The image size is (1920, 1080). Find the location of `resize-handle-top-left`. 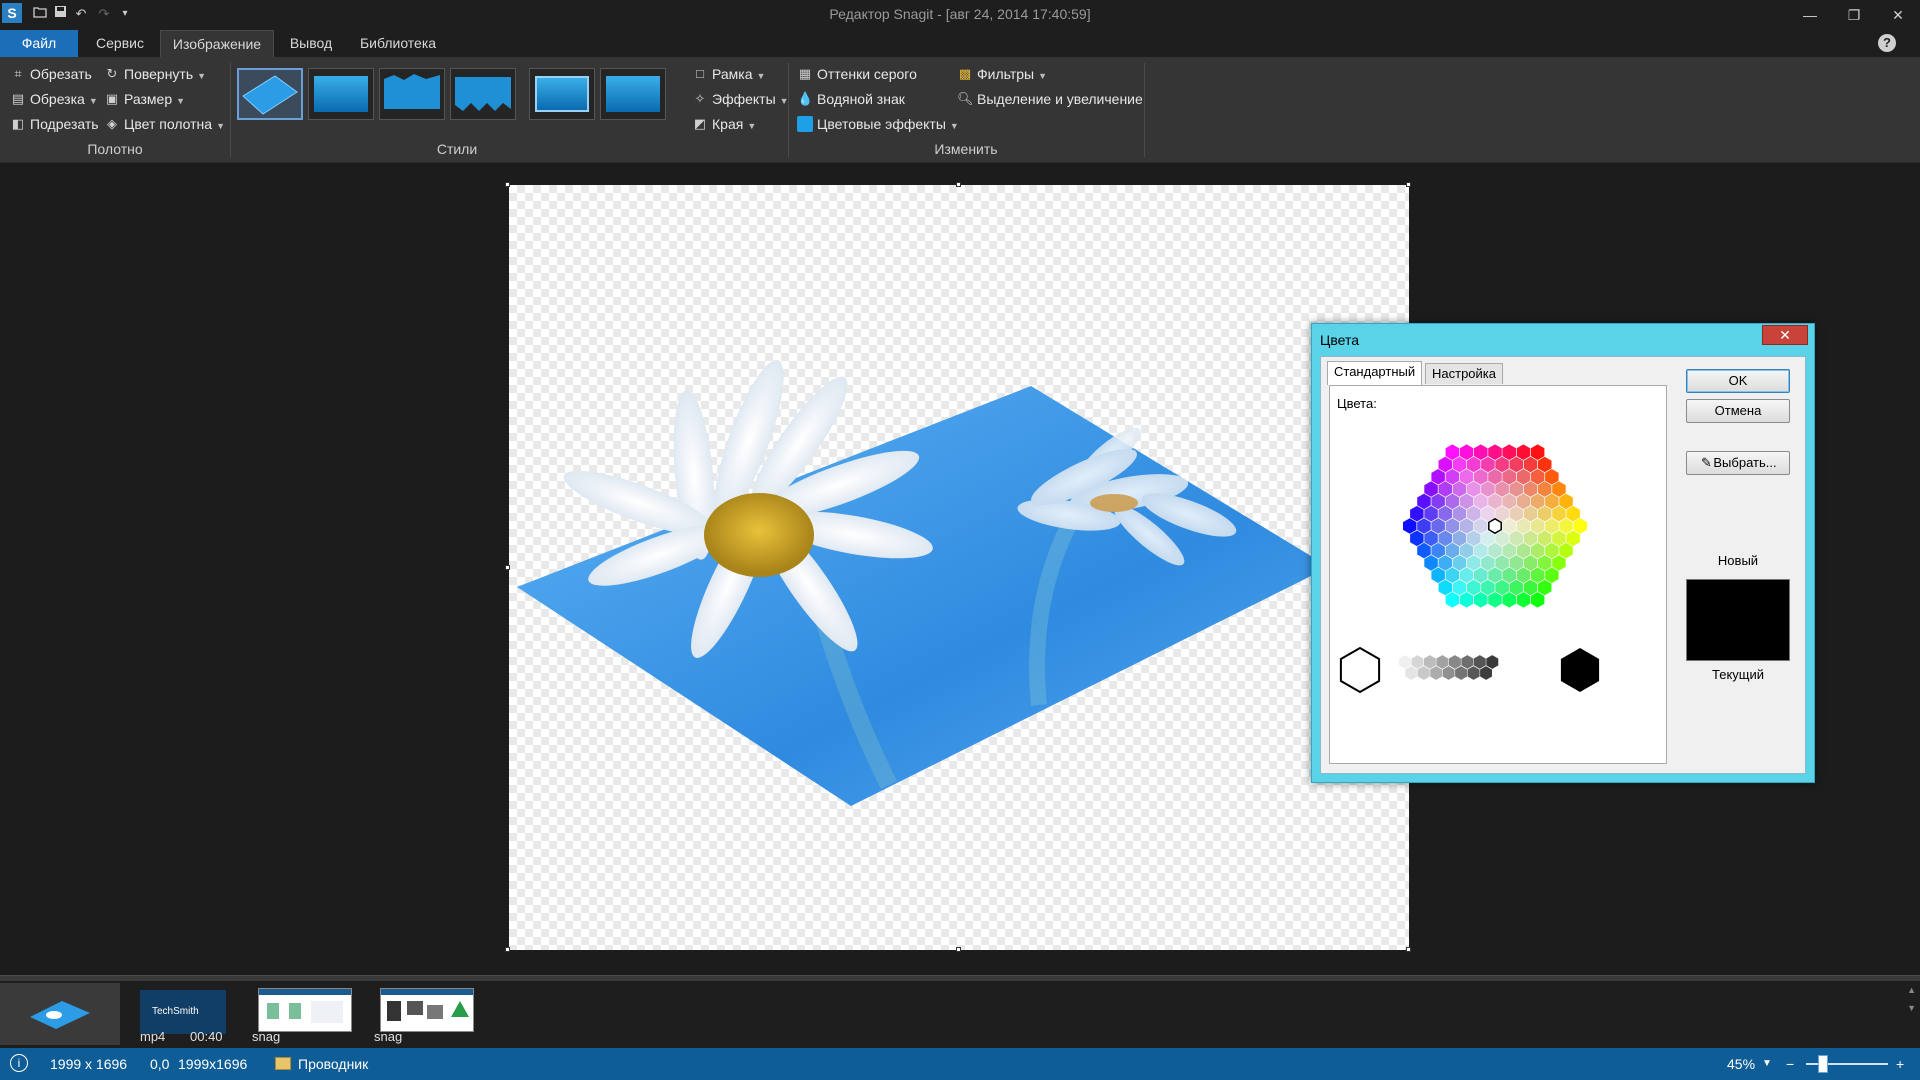

resize-handle-top-left is located at coordinates (507, 184).